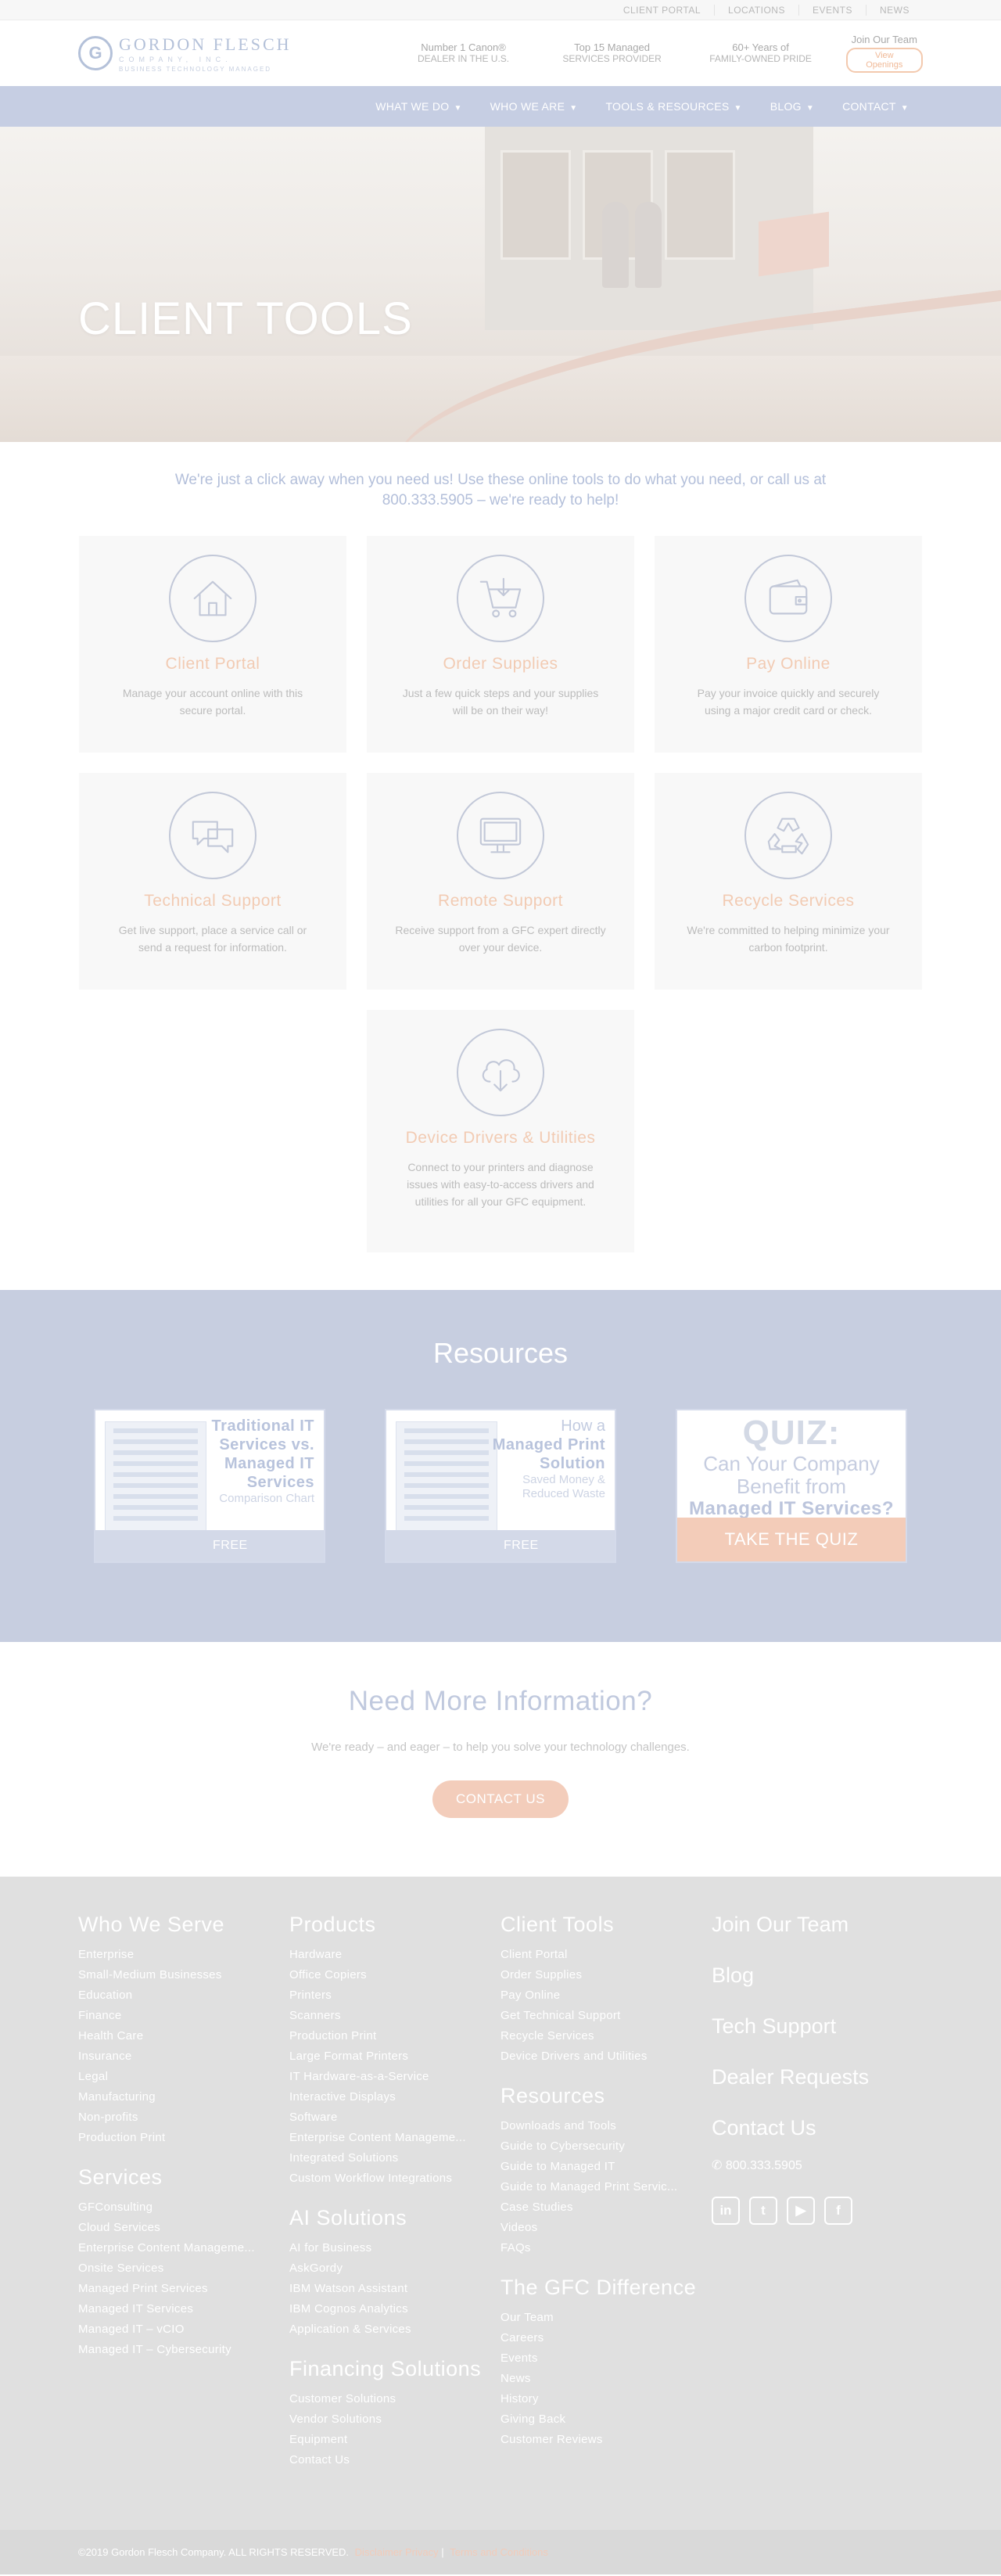 This screenshot has width=1001, height=2576. Describe the element at coordinates (387, 2097) in the screenshot. I see `footer-link: Interactive Displays` at that location.